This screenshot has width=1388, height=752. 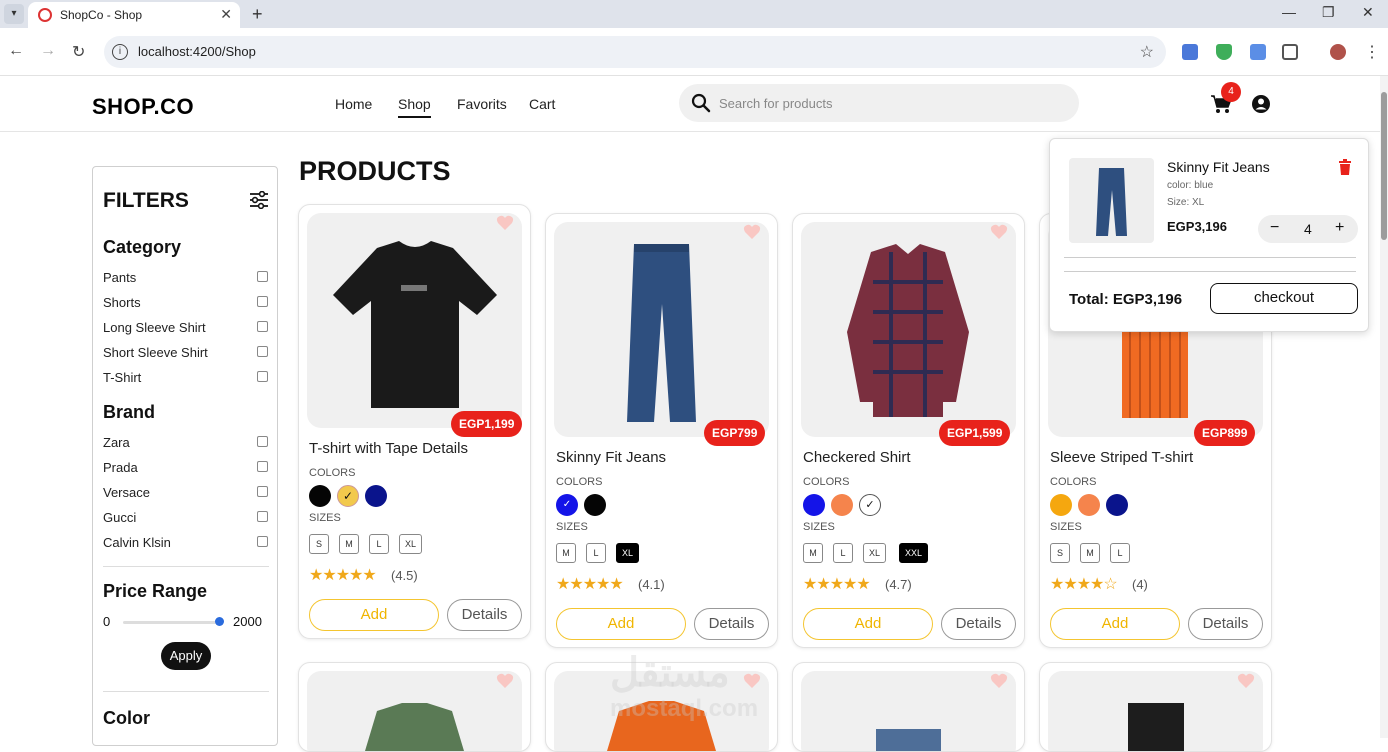 What do you see at coordinates (908, 329) in the screenshot?
I see `product-image-shirt` at bounding box center [908, 329].